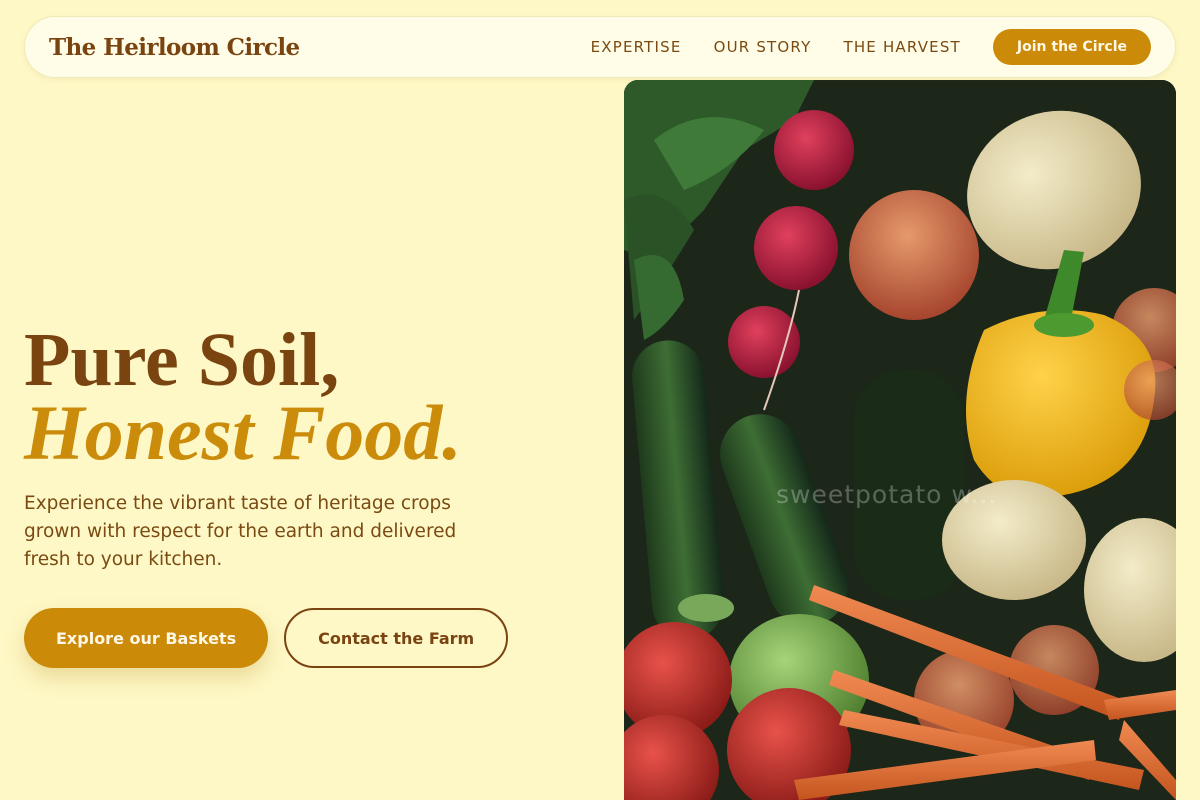 The height and width of the screenshot is (800, 1200). What do you see at coordinates (1071, 47) in the screenshot?
I see `join-circle-button: Join the Circle` at bounding box center [1071, 47].